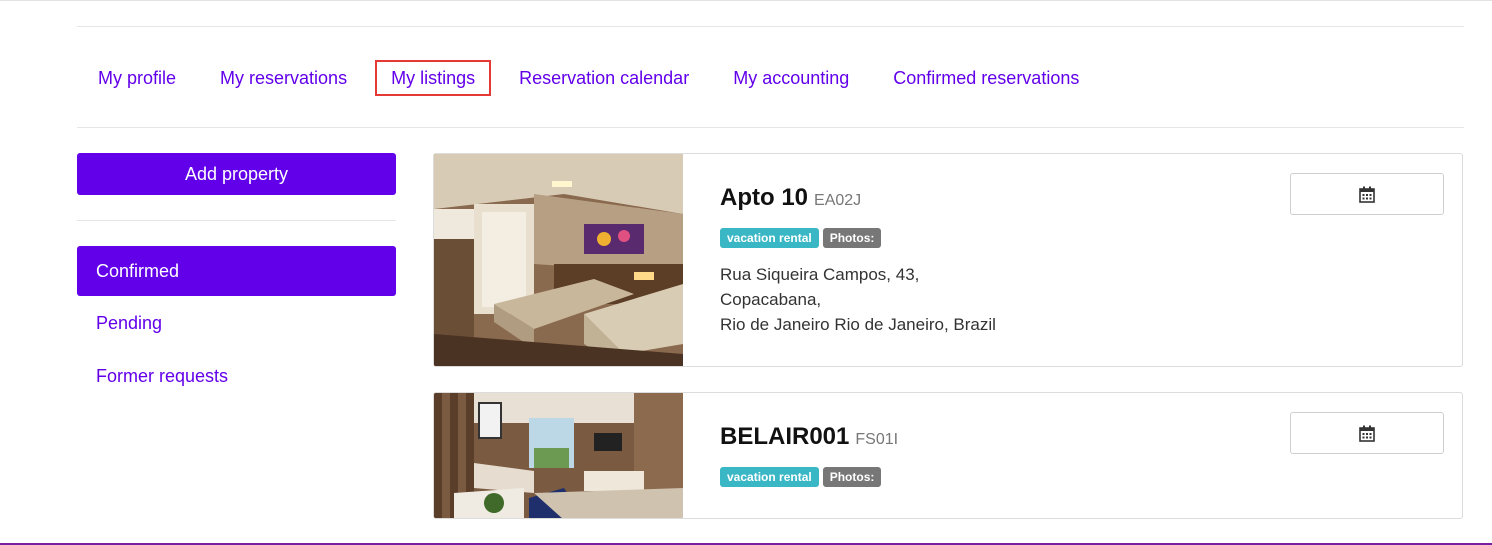  I want to click on address-line: Copacabana,, so click(858, 299).